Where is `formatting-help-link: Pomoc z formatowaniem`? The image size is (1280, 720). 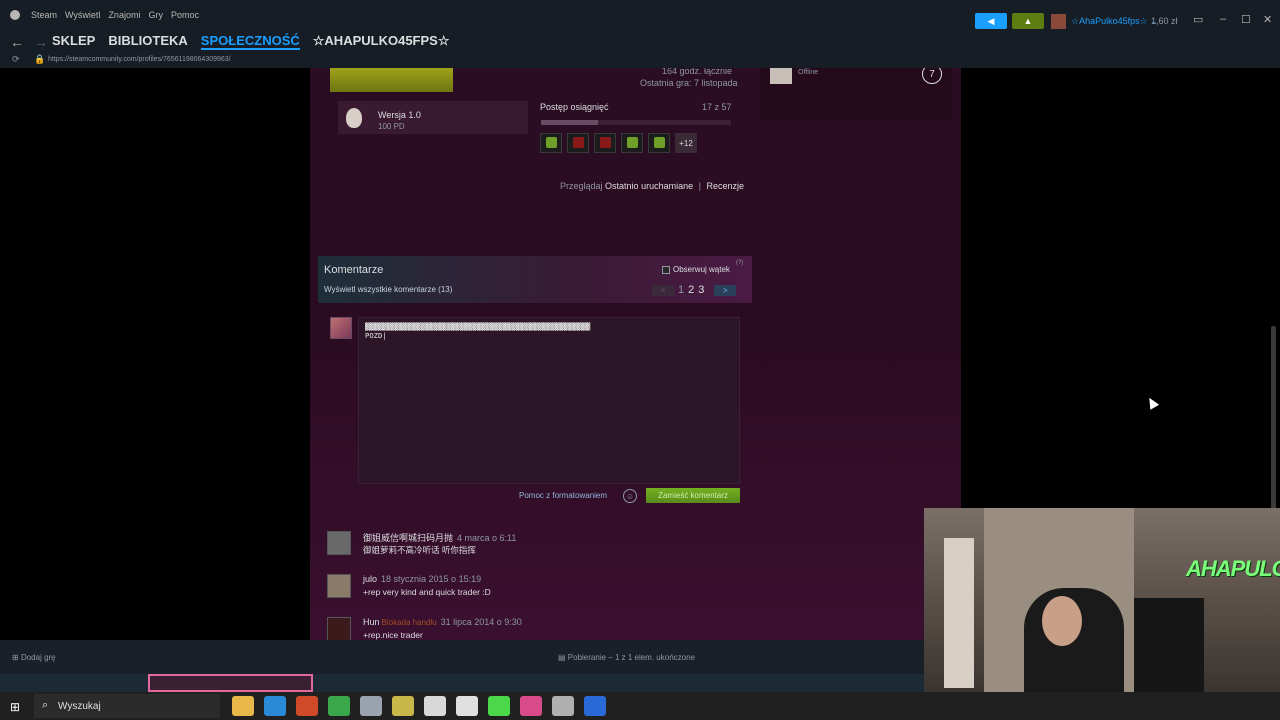 formatting-help-link: Pomoc z formatowaniem is located at coordinates (563, 495).